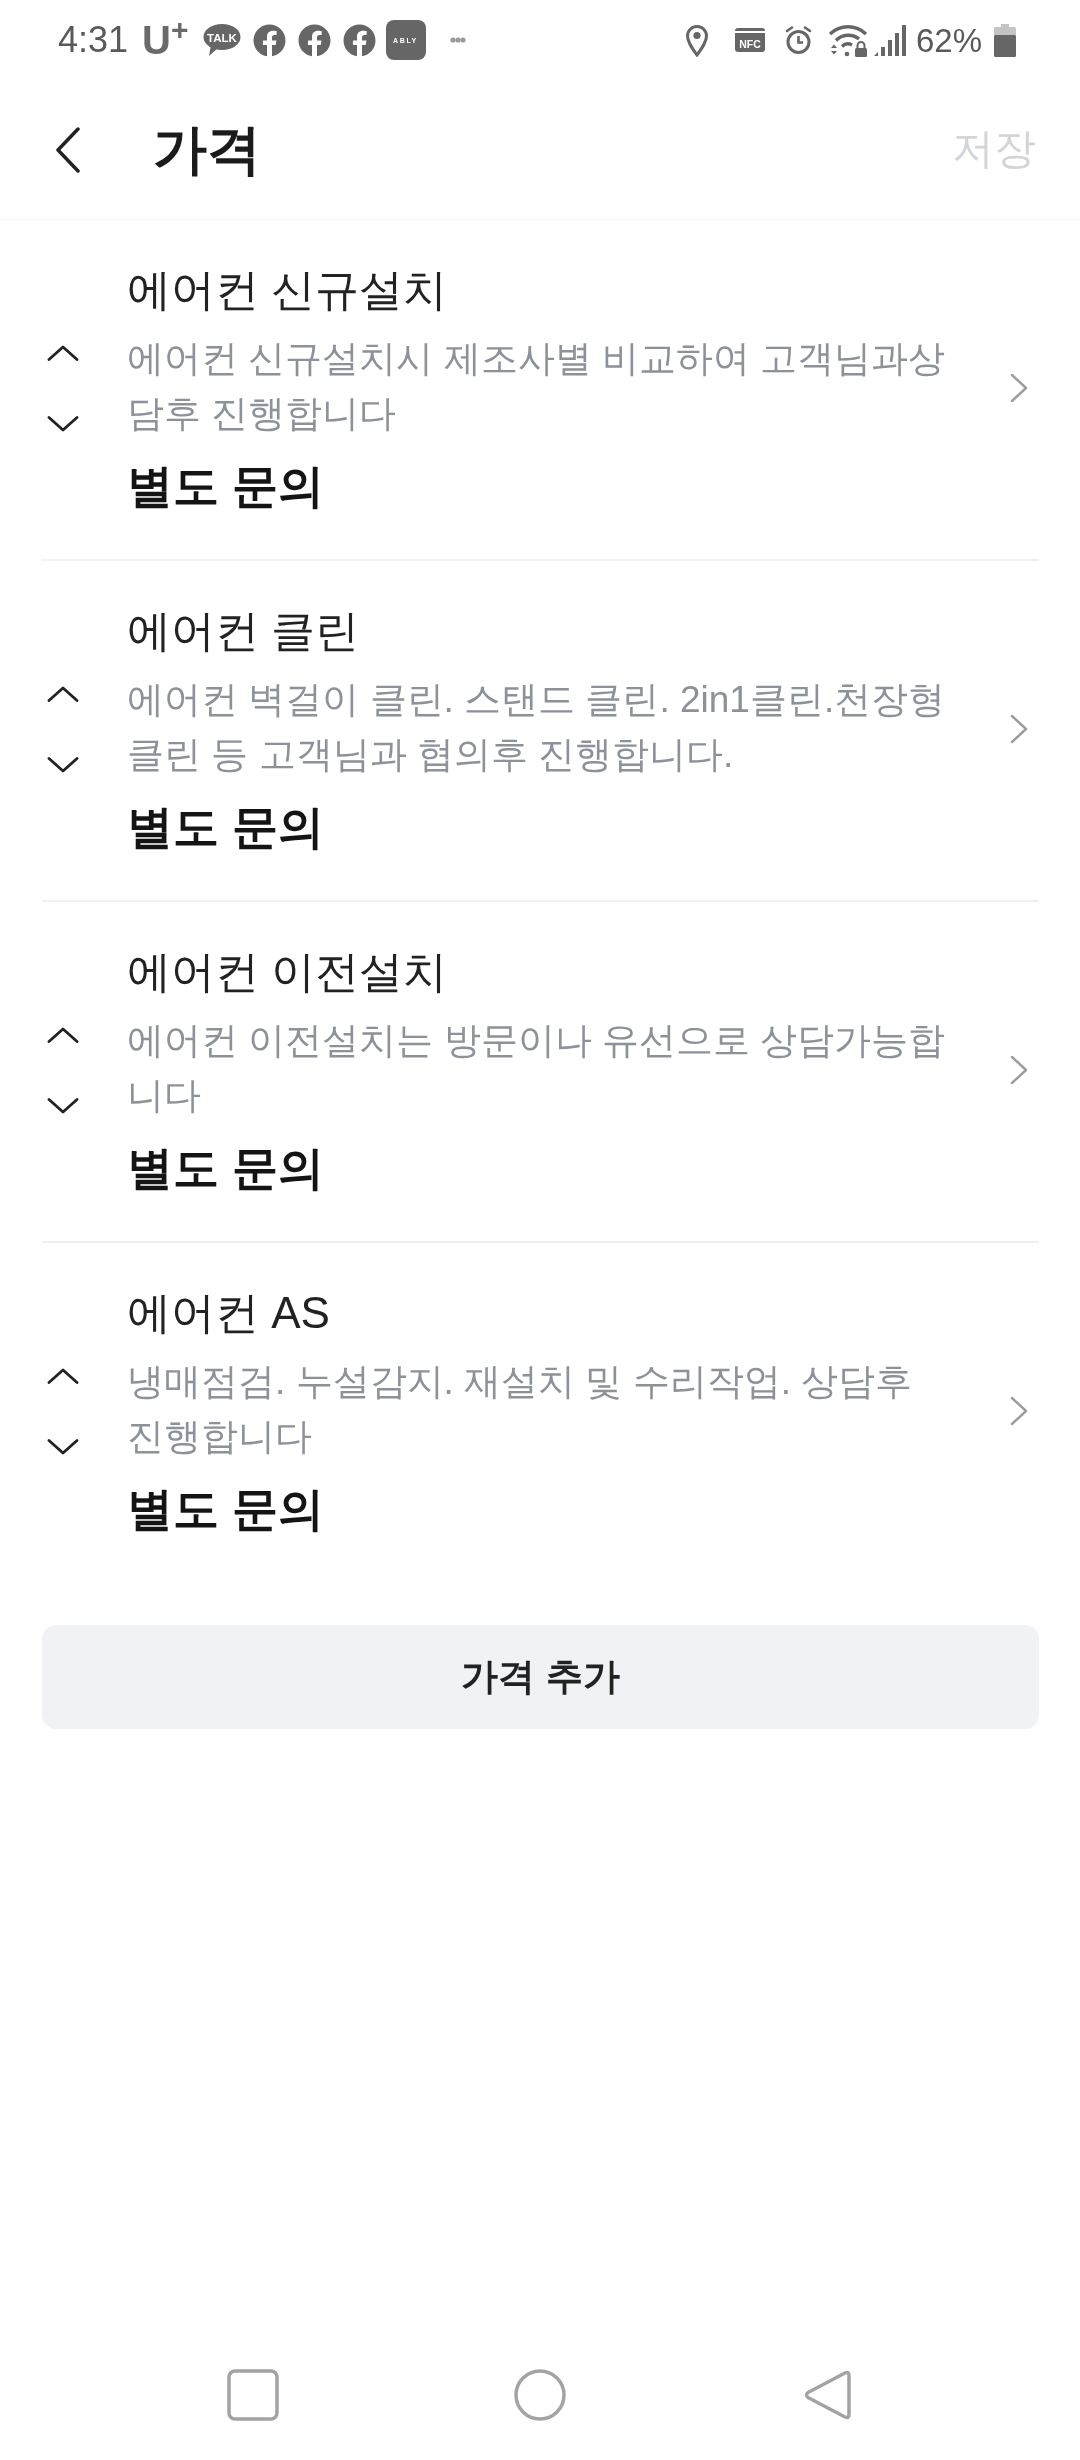  Describe the element at coordinates (520, 1409) in the screenshot. I see `service-description: 냉매점검. 누설감지. 재설치 및 수리작업. 상담후 진행합니다` at that location.